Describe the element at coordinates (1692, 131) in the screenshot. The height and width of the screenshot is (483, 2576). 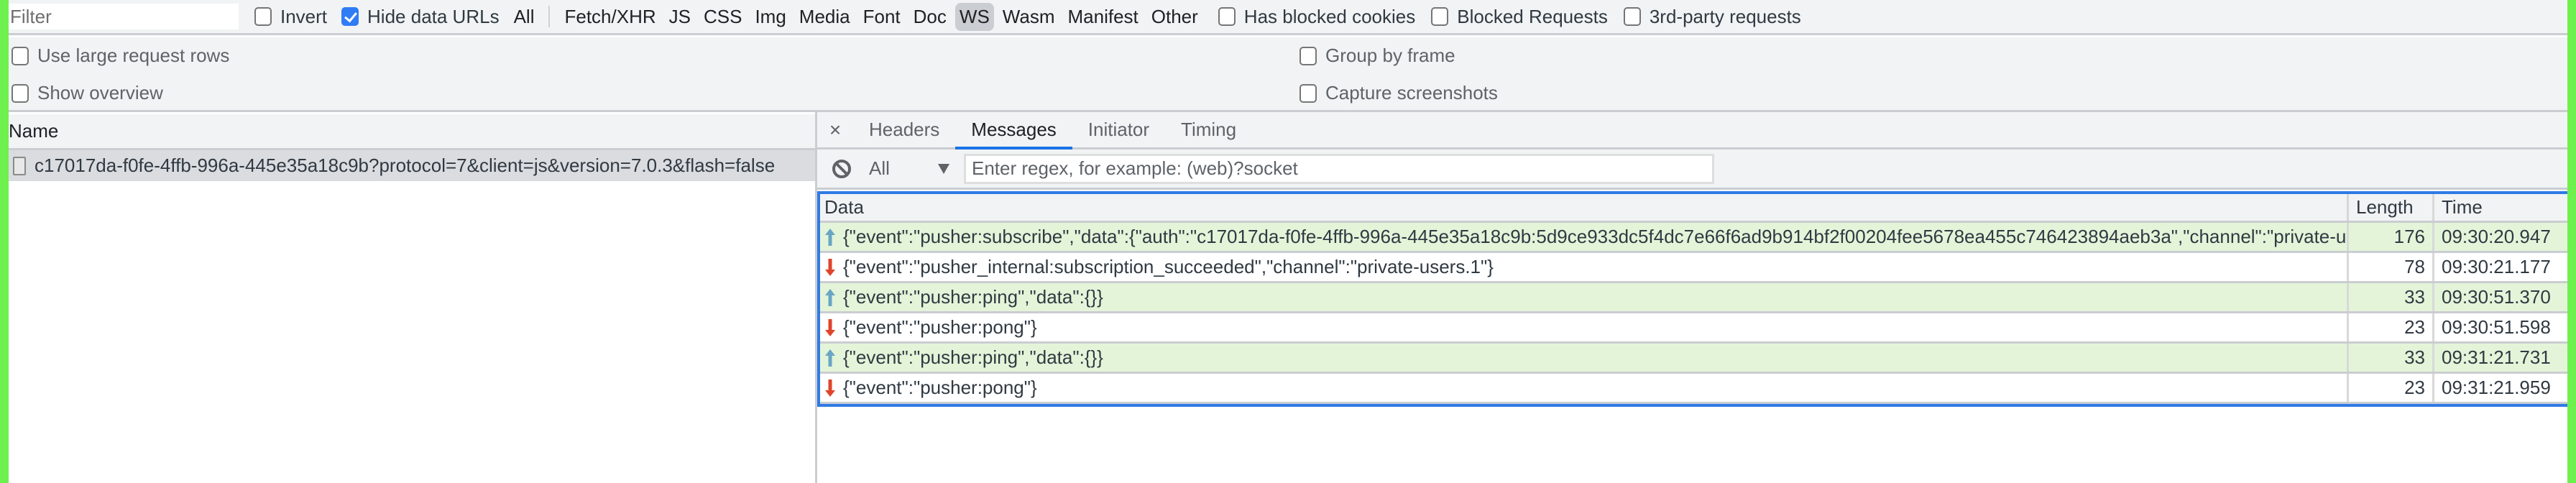
I see `detail-tabs: × Headers Messages Initiator Timing` at that location.